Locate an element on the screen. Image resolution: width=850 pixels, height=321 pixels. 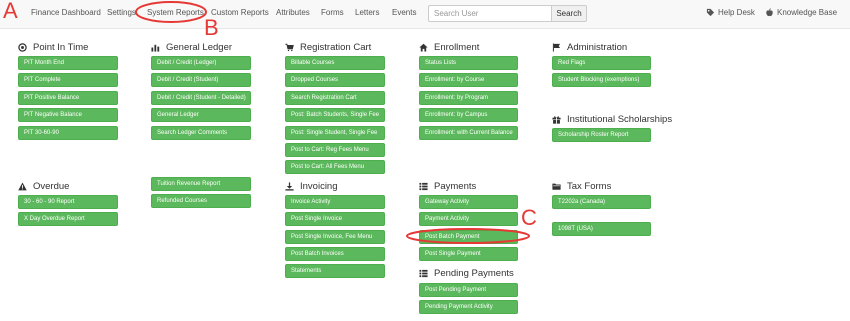
nav-settings: Settings is located at coordinates (121, 12).